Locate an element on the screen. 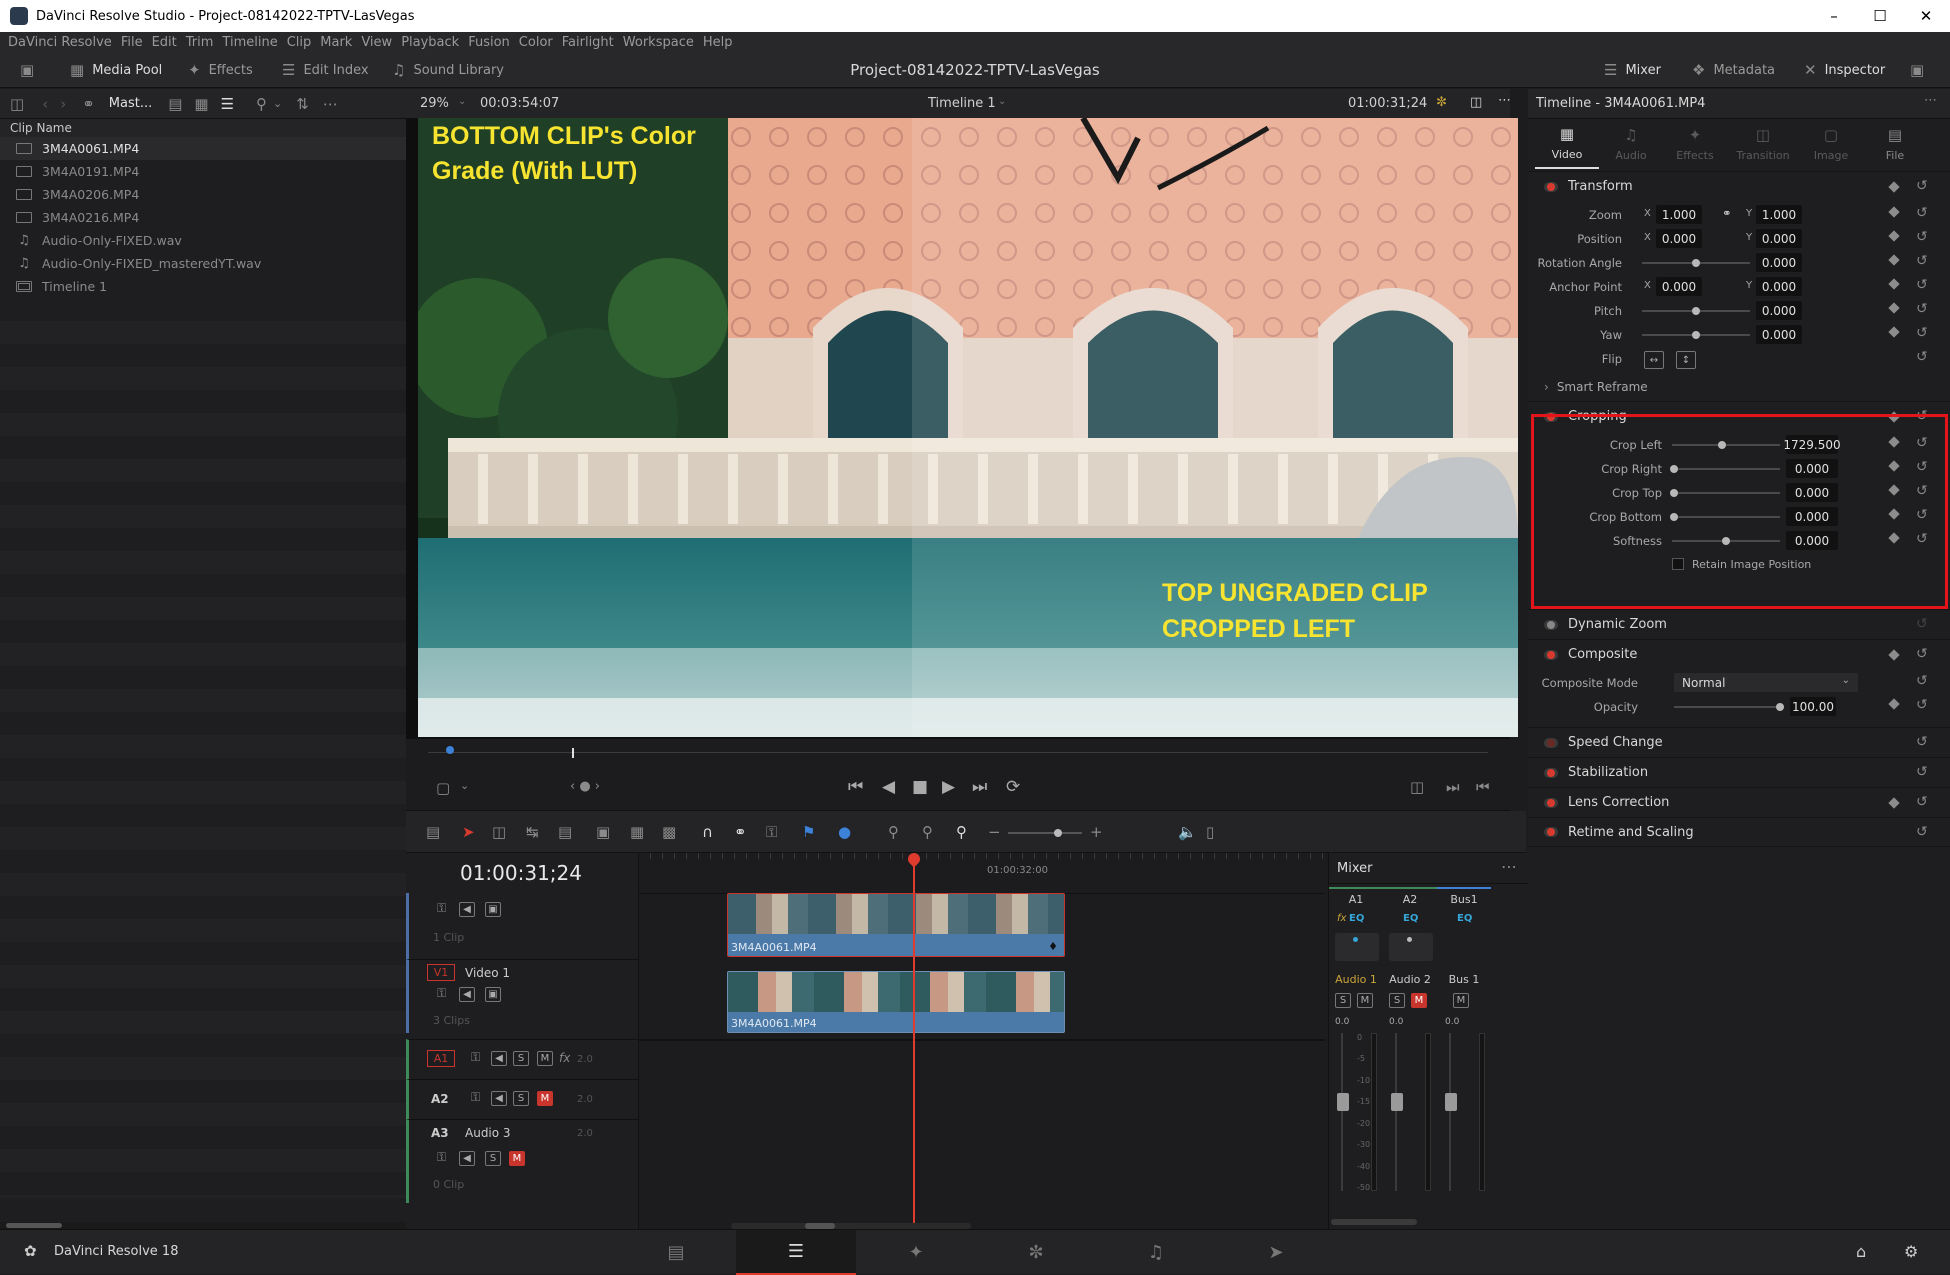  rotation-slider is located at coordinates (1696, 263).